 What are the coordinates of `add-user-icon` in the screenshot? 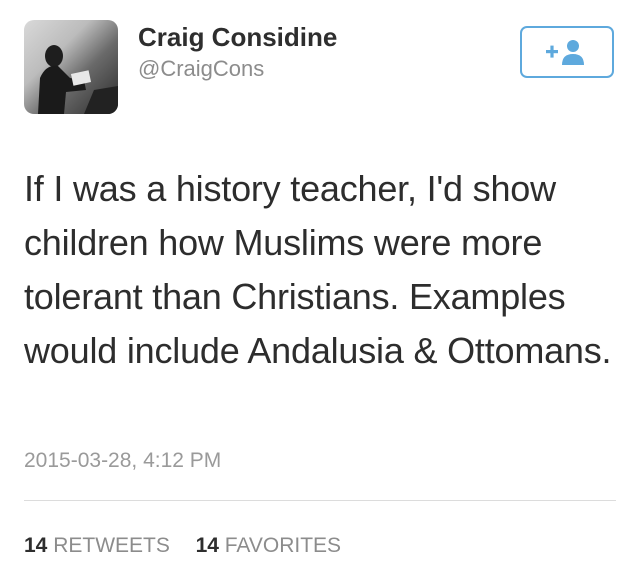 It's located at (565, 52).